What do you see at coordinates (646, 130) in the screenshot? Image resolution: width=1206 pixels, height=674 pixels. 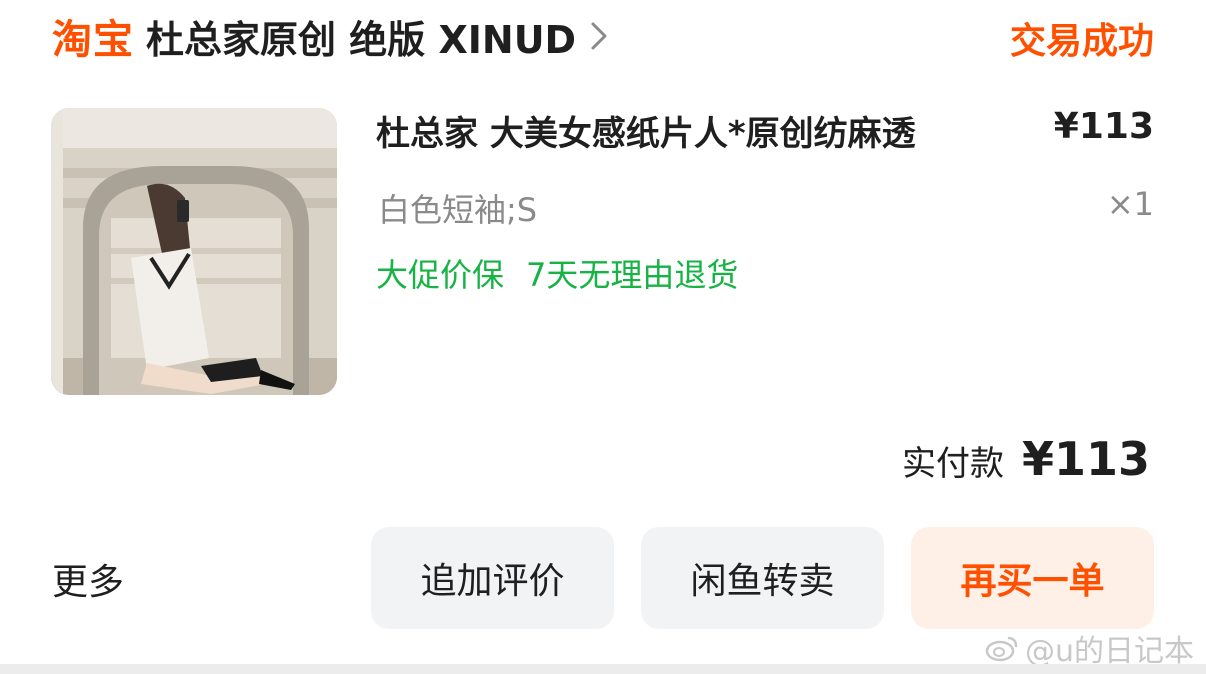 I see `product-title: 杜总家 大美女感纸片人*原创纺麻透` at bounding box center [646, 130].